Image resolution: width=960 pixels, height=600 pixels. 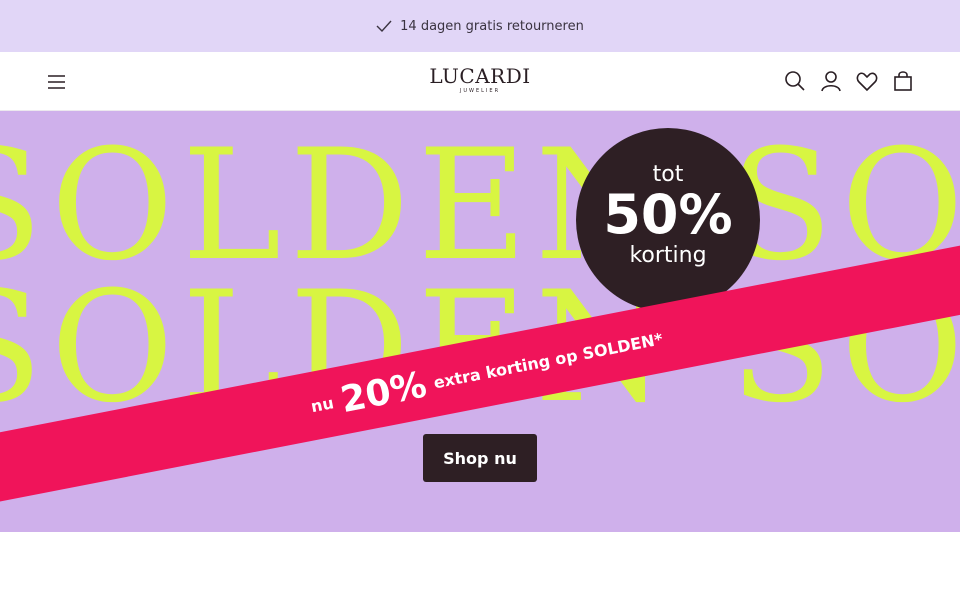 I want to click on wishlist-icon, so click(x=867, y=81).